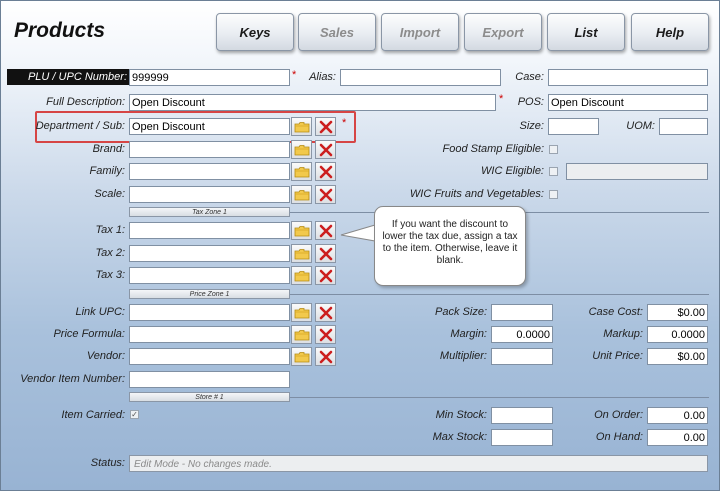 The image size is (720, 491). I want to click on scale-clear-button, so click(325, 194).